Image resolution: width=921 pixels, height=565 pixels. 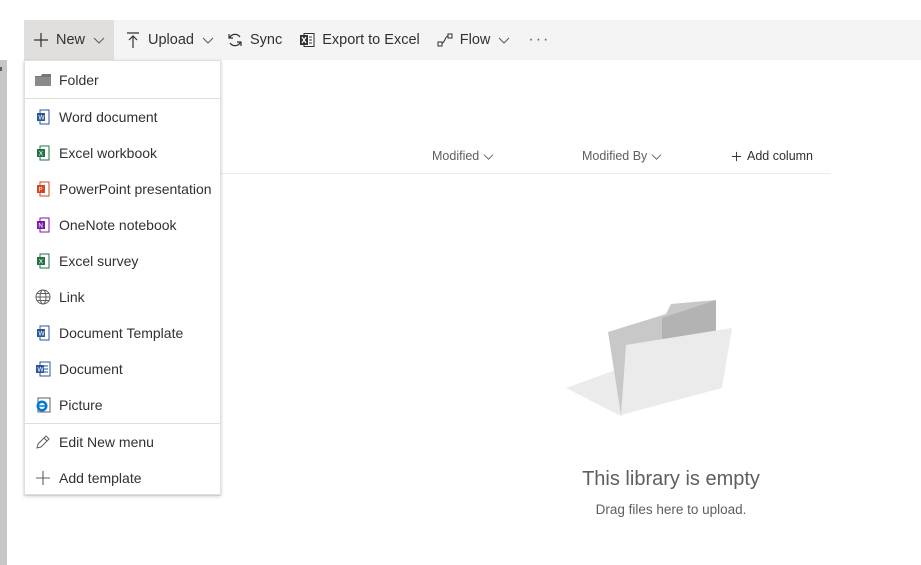 I want to click on menu-item-edit-new-menu: Edit New menu, so click(x=122, y=442).